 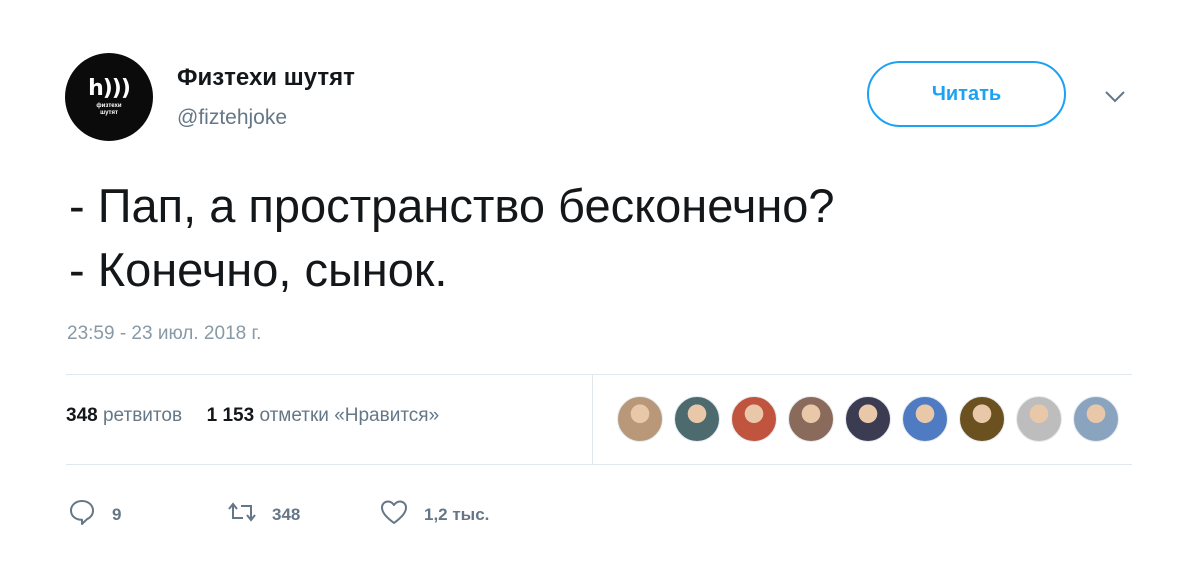 I want to click on avatar-logo-line1: физтехи, so click(x=109, y=105).